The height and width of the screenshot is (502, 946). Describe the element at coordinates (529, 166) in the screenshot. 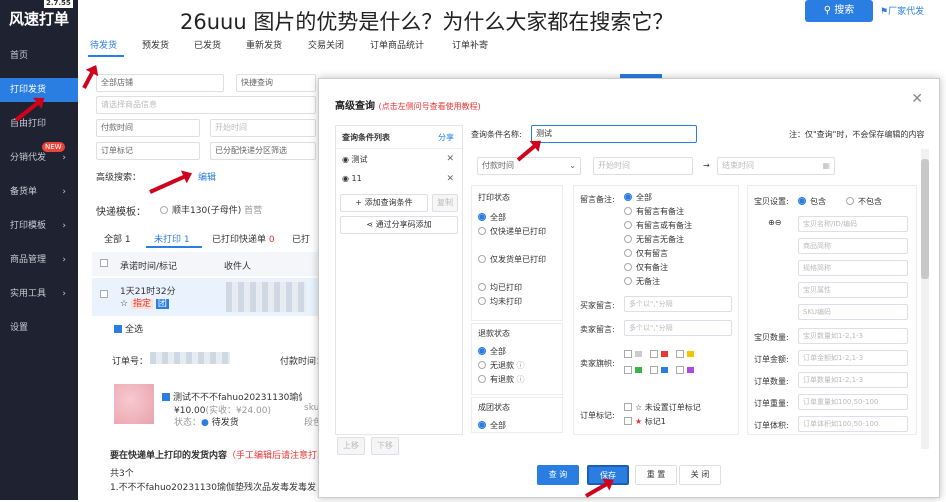

I see `pay-time-select: 付款时间 ⌄` at that location.